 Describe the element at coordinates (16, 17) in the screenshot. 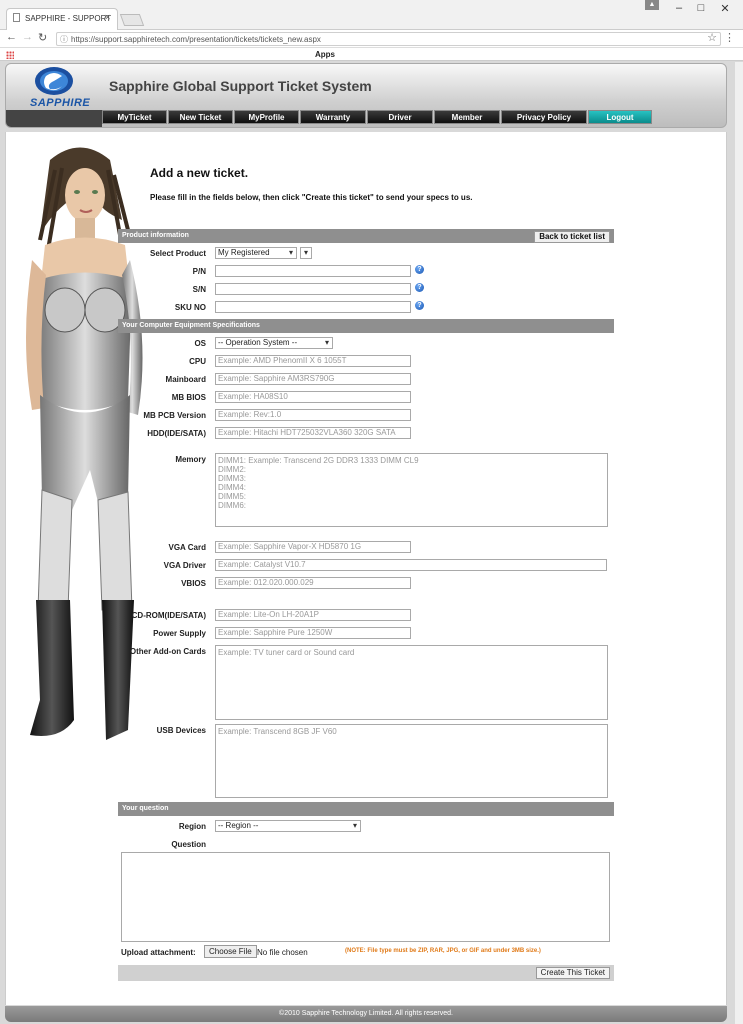

I see `document-icon` at that location.